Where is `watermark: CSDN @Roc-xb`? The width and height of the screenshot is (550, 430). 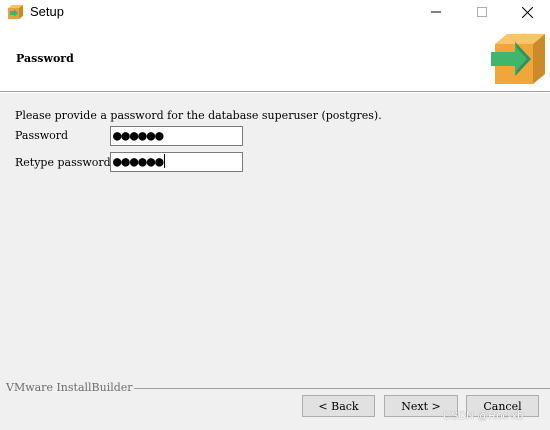
watermark: CSDN @Roc-xb is located at coordinates (483, 416).